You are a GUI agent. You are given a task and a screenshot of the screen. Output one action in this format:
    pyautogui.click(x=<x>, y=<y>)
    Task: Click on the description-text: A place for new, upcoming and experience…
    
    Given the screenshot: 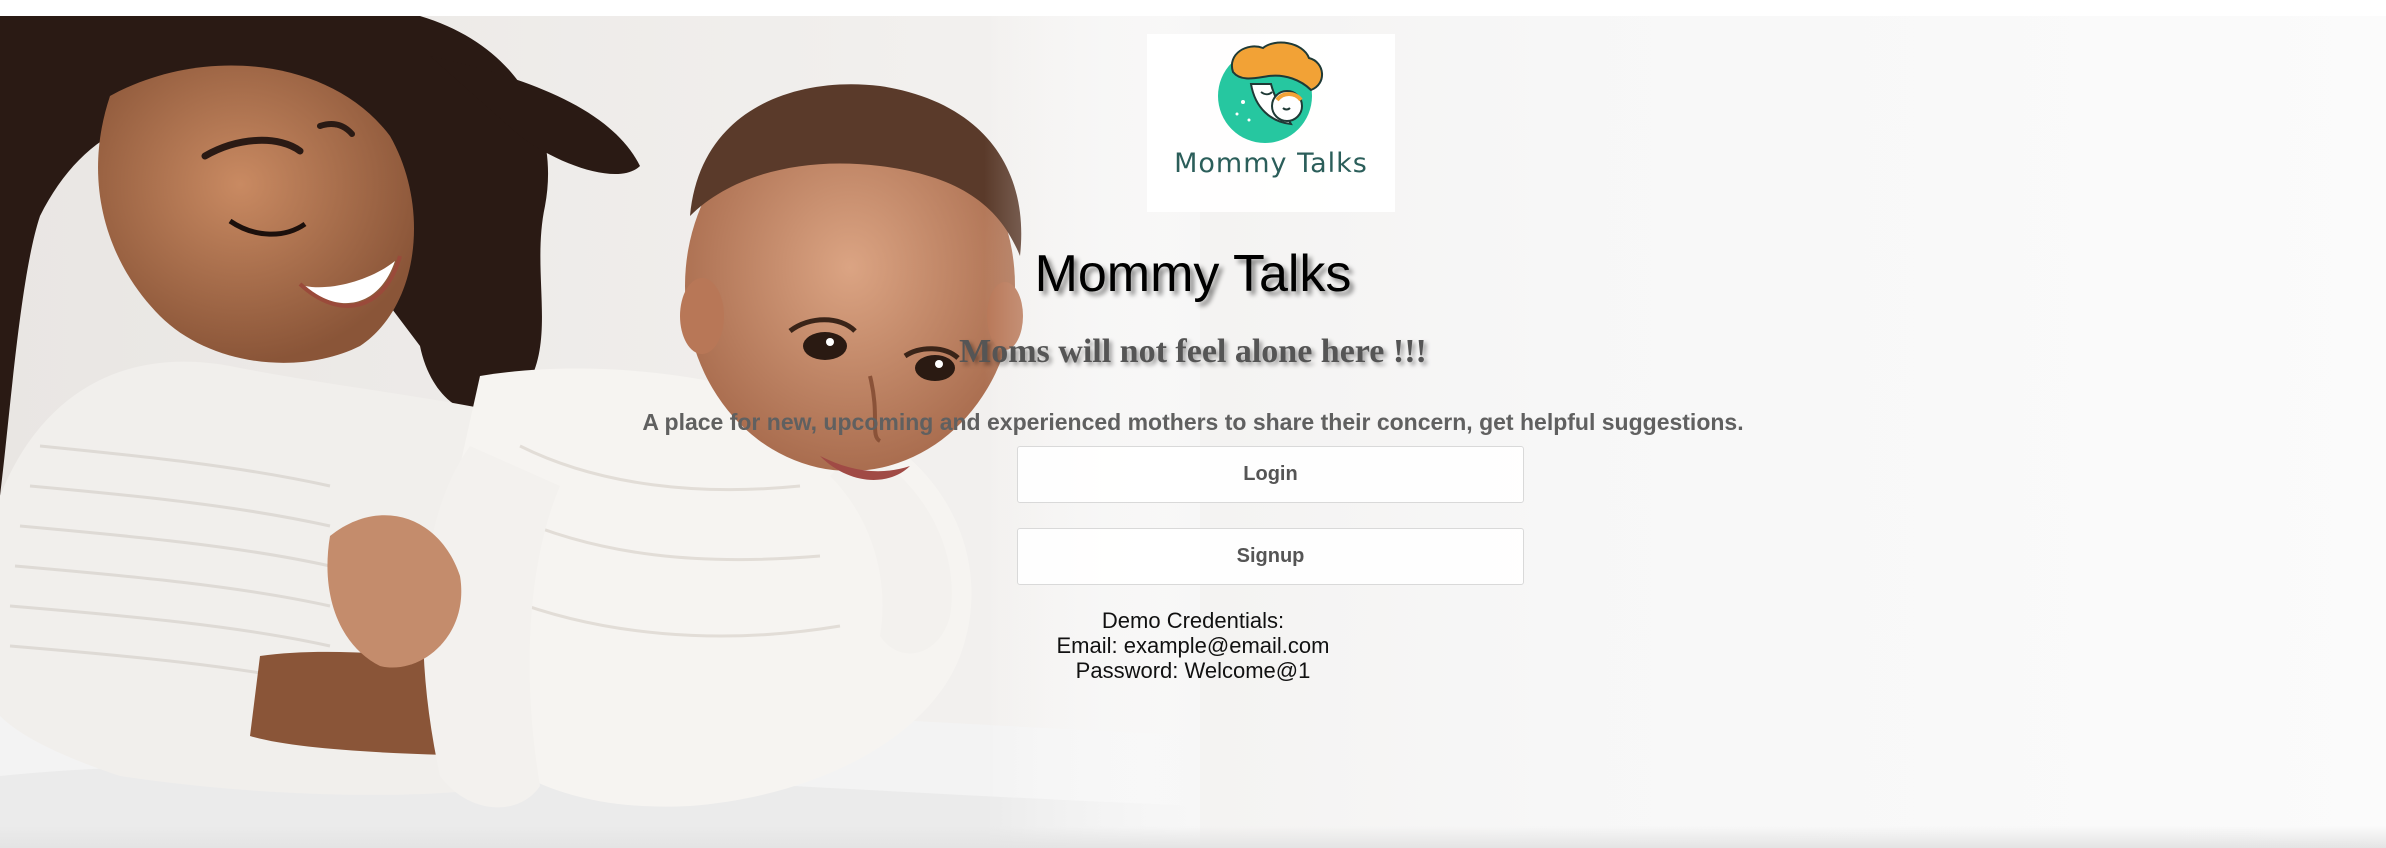 What is the action you would take?
    pyautogui.click(x=1193, y=422)
    